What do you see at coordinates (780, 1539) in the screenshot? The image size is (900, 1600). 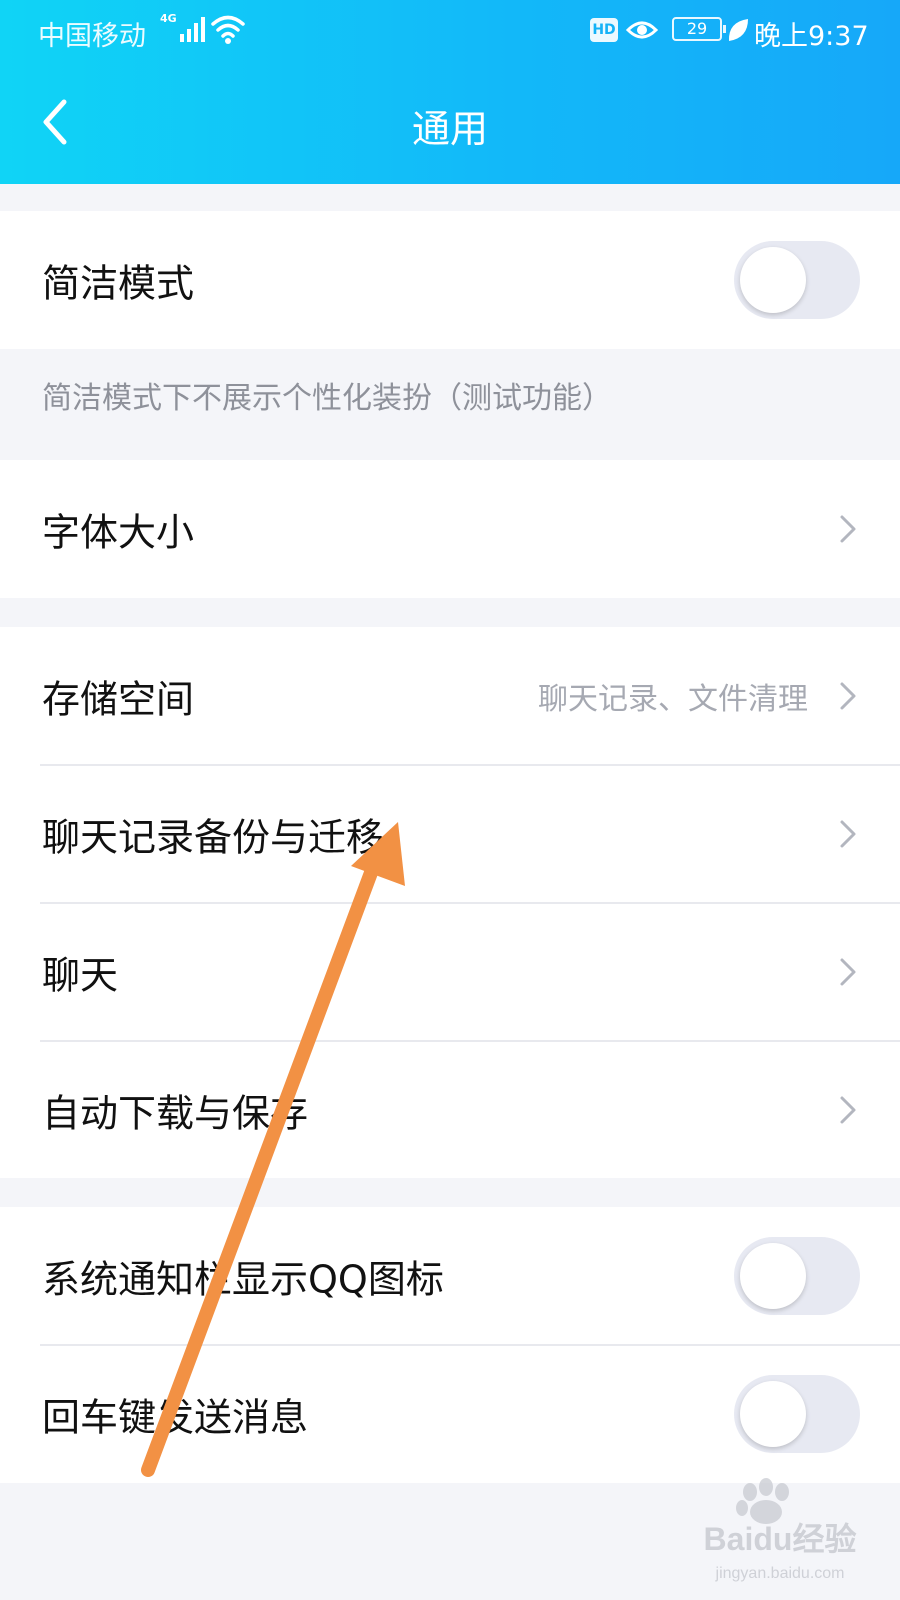 I see `watermark-text: Baidu经验` at bounding box center [780, 1539].